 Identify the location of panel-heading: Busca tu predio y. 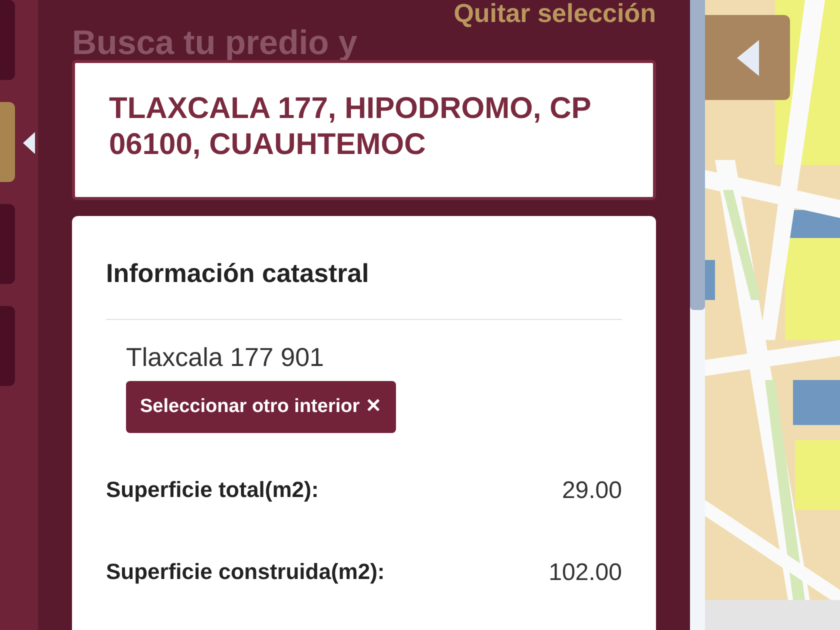
(215, 43).